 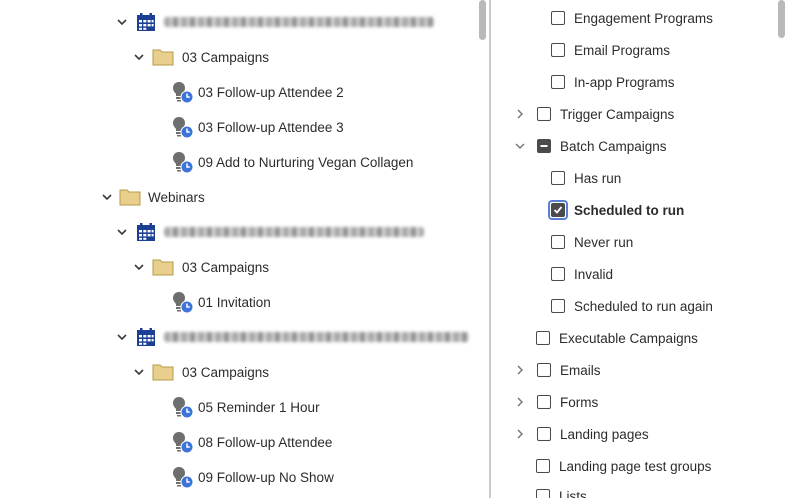 I want to click on filter-email-programs: Email Programs, so click(x=610, y=50).